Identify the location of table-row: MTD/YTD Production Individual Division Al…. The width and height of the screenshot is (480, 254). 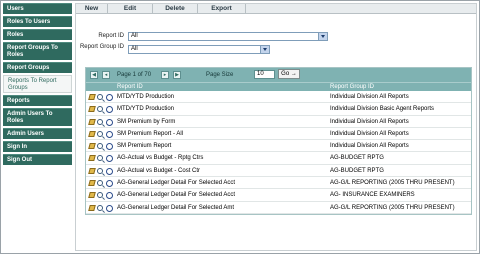
(278, 97).